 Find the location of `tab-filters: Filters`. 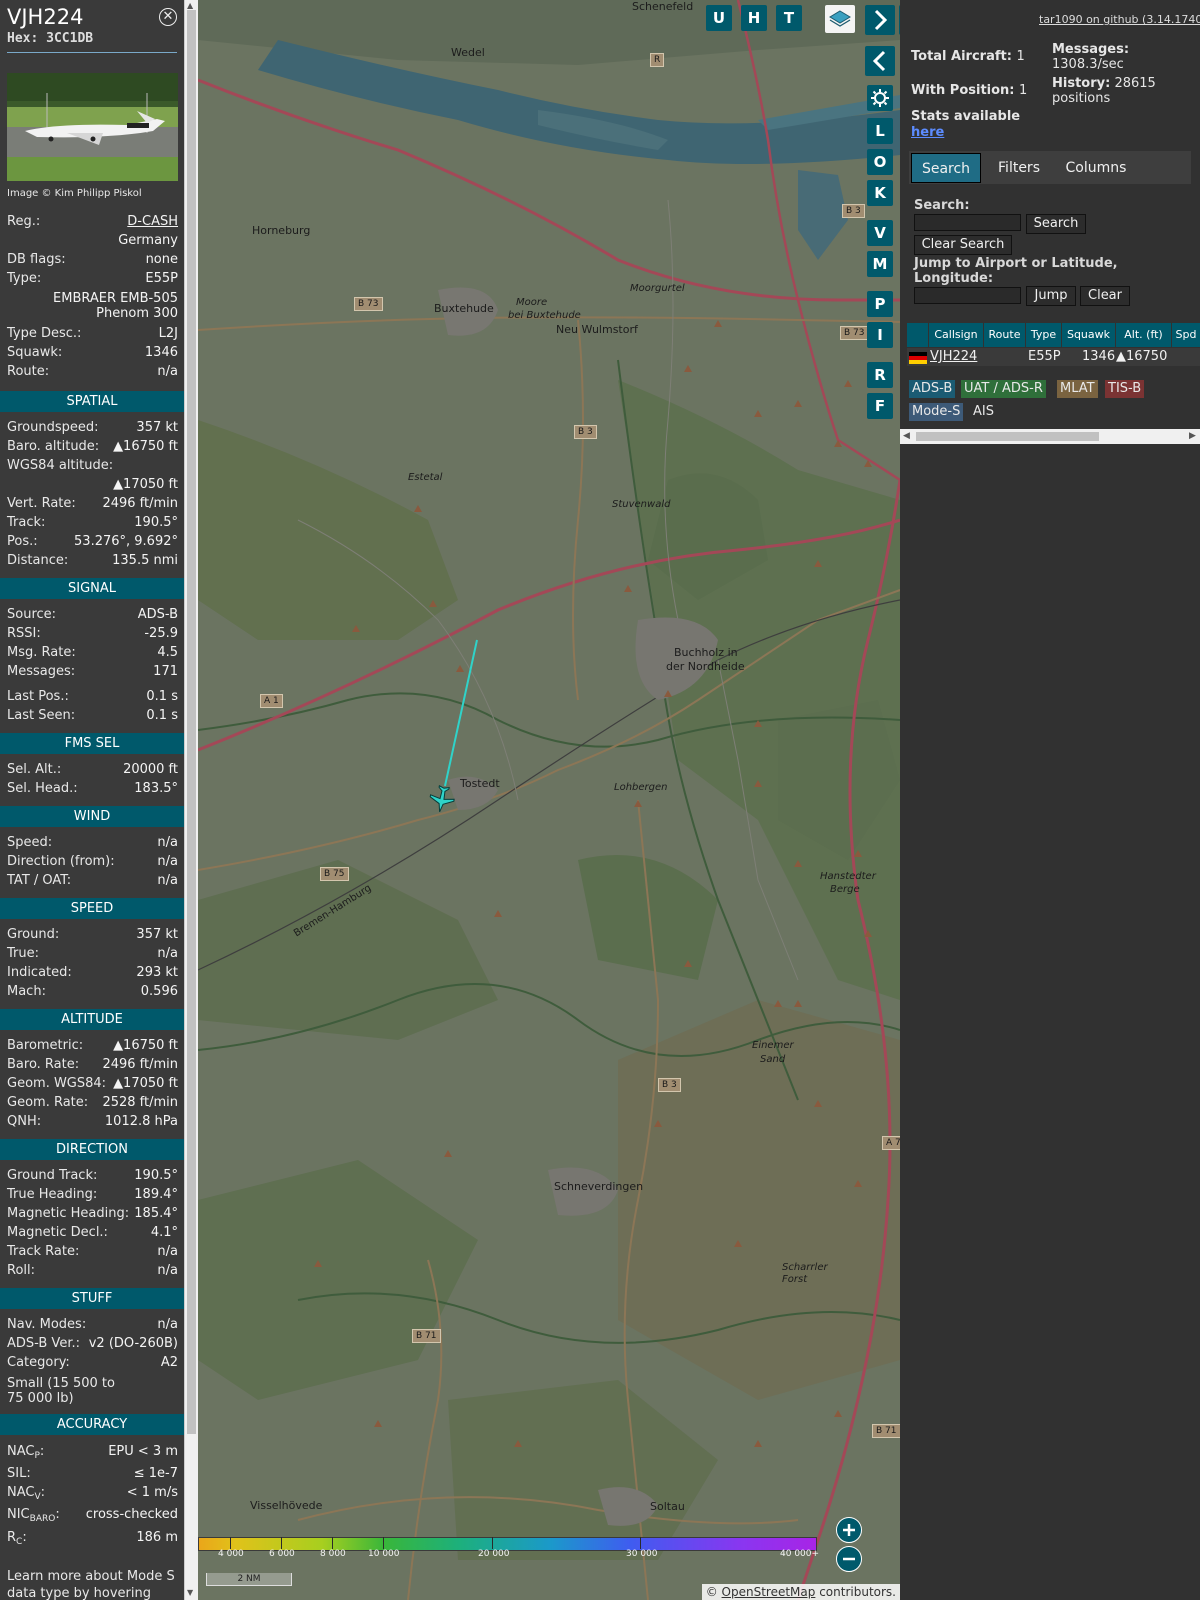

tab-filters: Filters is located at coordinates (1019, 168).